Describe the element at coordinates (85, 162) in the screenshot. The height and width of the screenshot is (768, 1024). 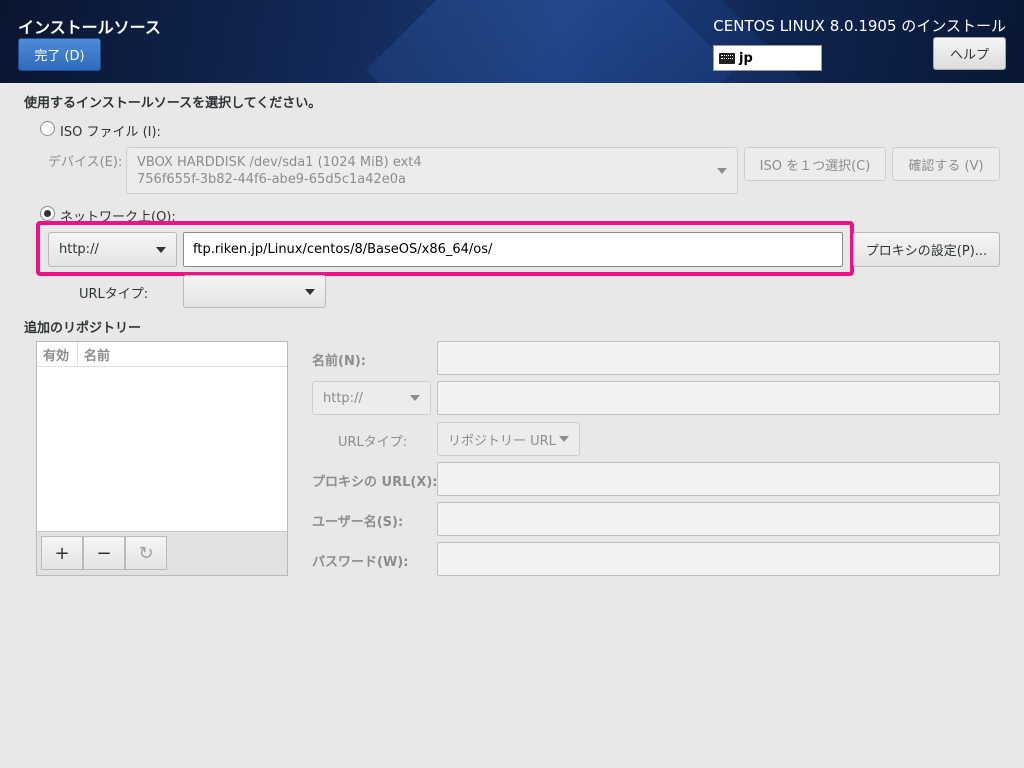
I see `device-label: デバイス(E):` at that location.